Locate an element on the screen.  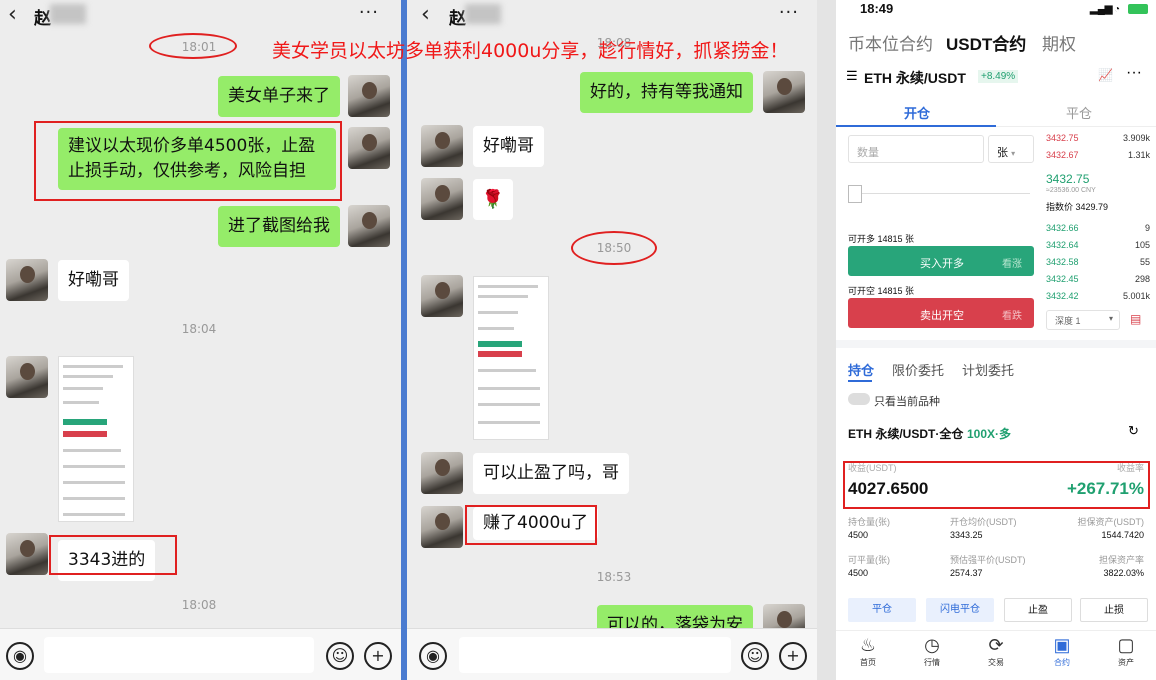
chat-header: ‹ 赵 ··· is located at coordinates (612, 17).